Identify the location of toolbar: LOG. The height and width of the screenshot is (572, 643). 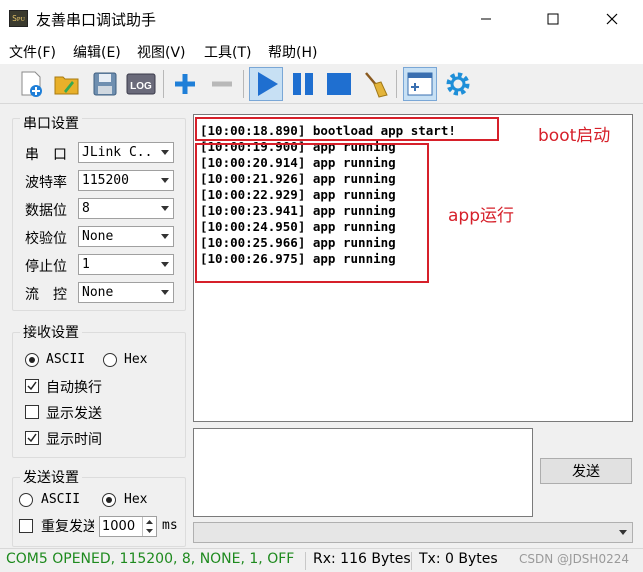
(321, 84).